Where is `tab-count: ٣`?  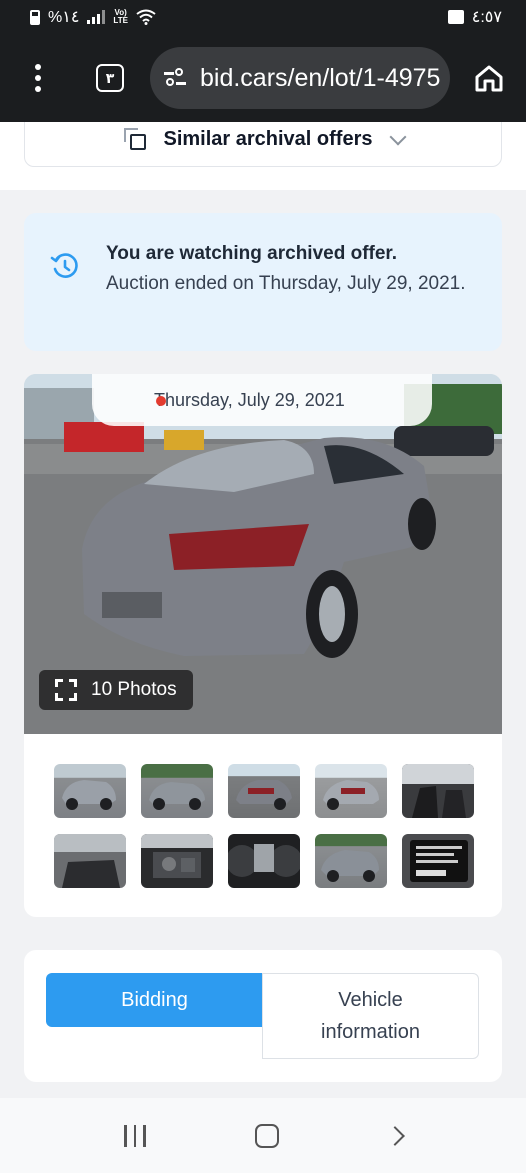
tab-count: ٣ is located at coordinates (110, 77).